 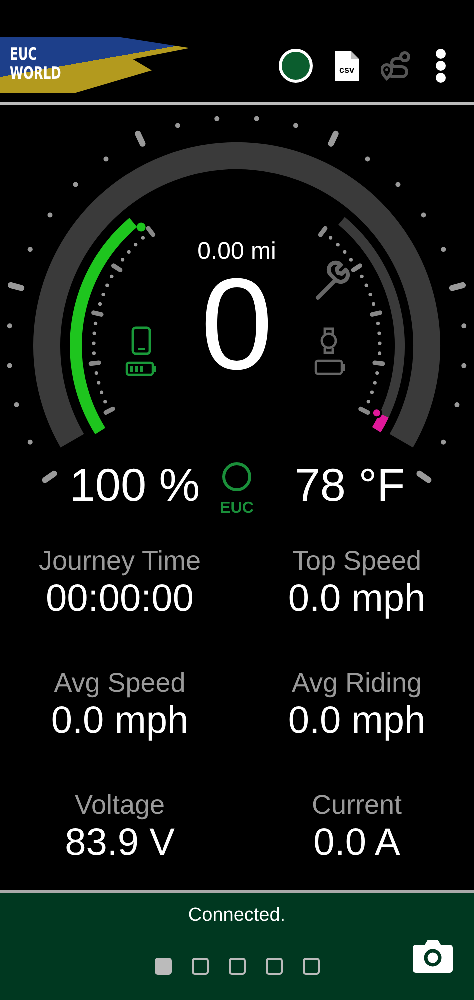 What do you see at coordinates (120, 561) in the screenshot?
I see `stat-label: Journey Time` at bounding box center [120, 561].